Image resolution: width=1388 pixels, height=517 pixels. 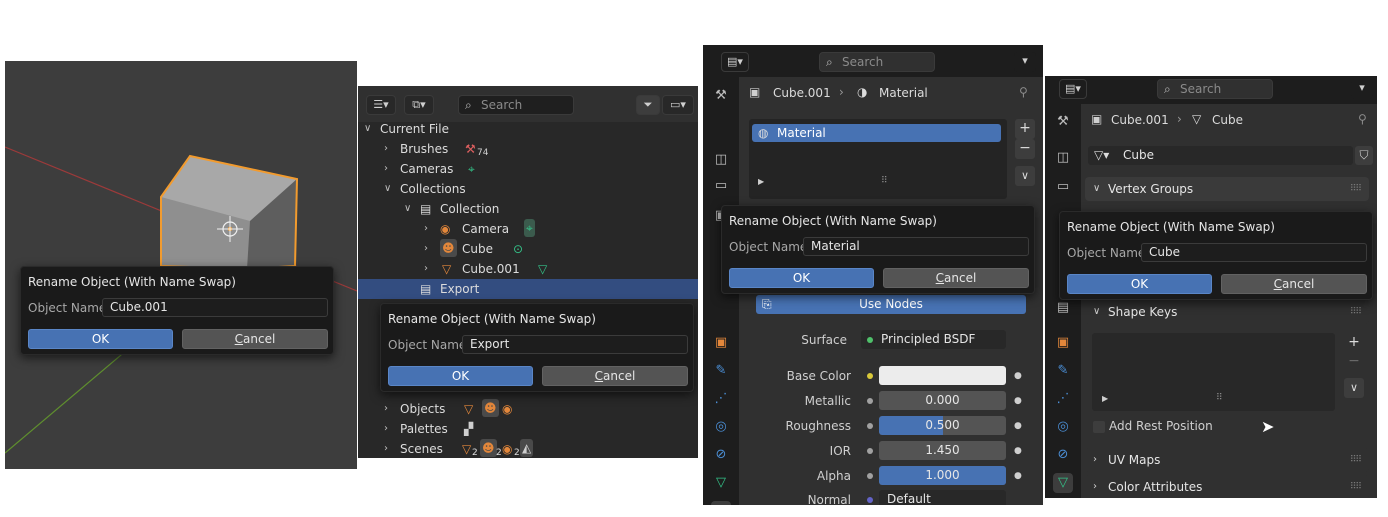 What do you see at coordinates (1025, 129) in the screenshot?
I see `add-slot-button: +` at bounding box center [1025, 129].